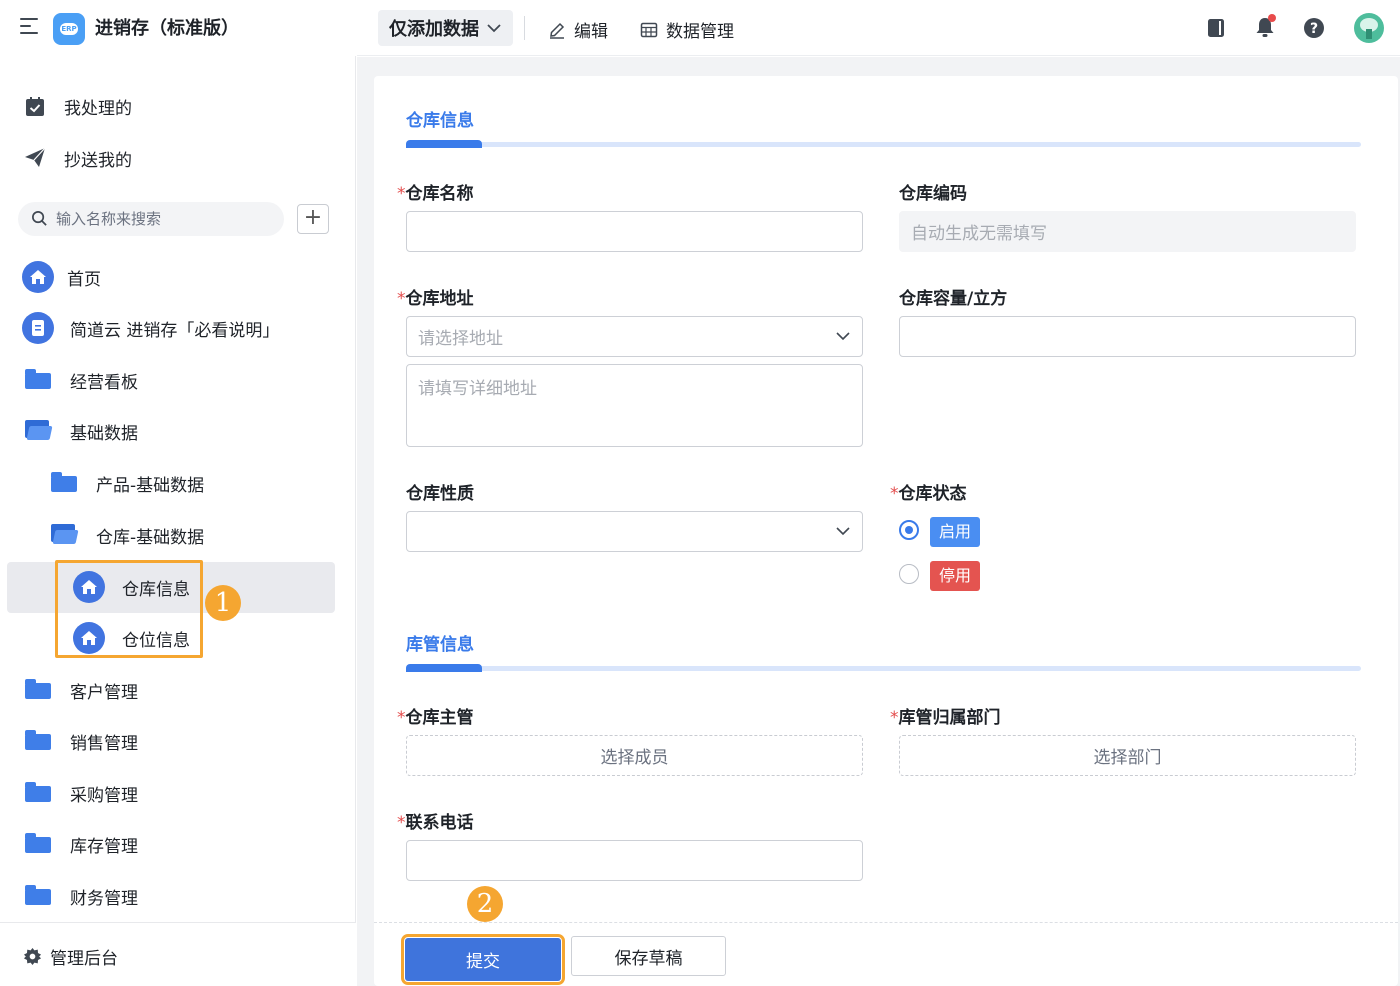  What do you see at coordinates (648, 956) in the screenshot?
I see `save-draft-button: 保存草稿` at bounding box center [648, 956].